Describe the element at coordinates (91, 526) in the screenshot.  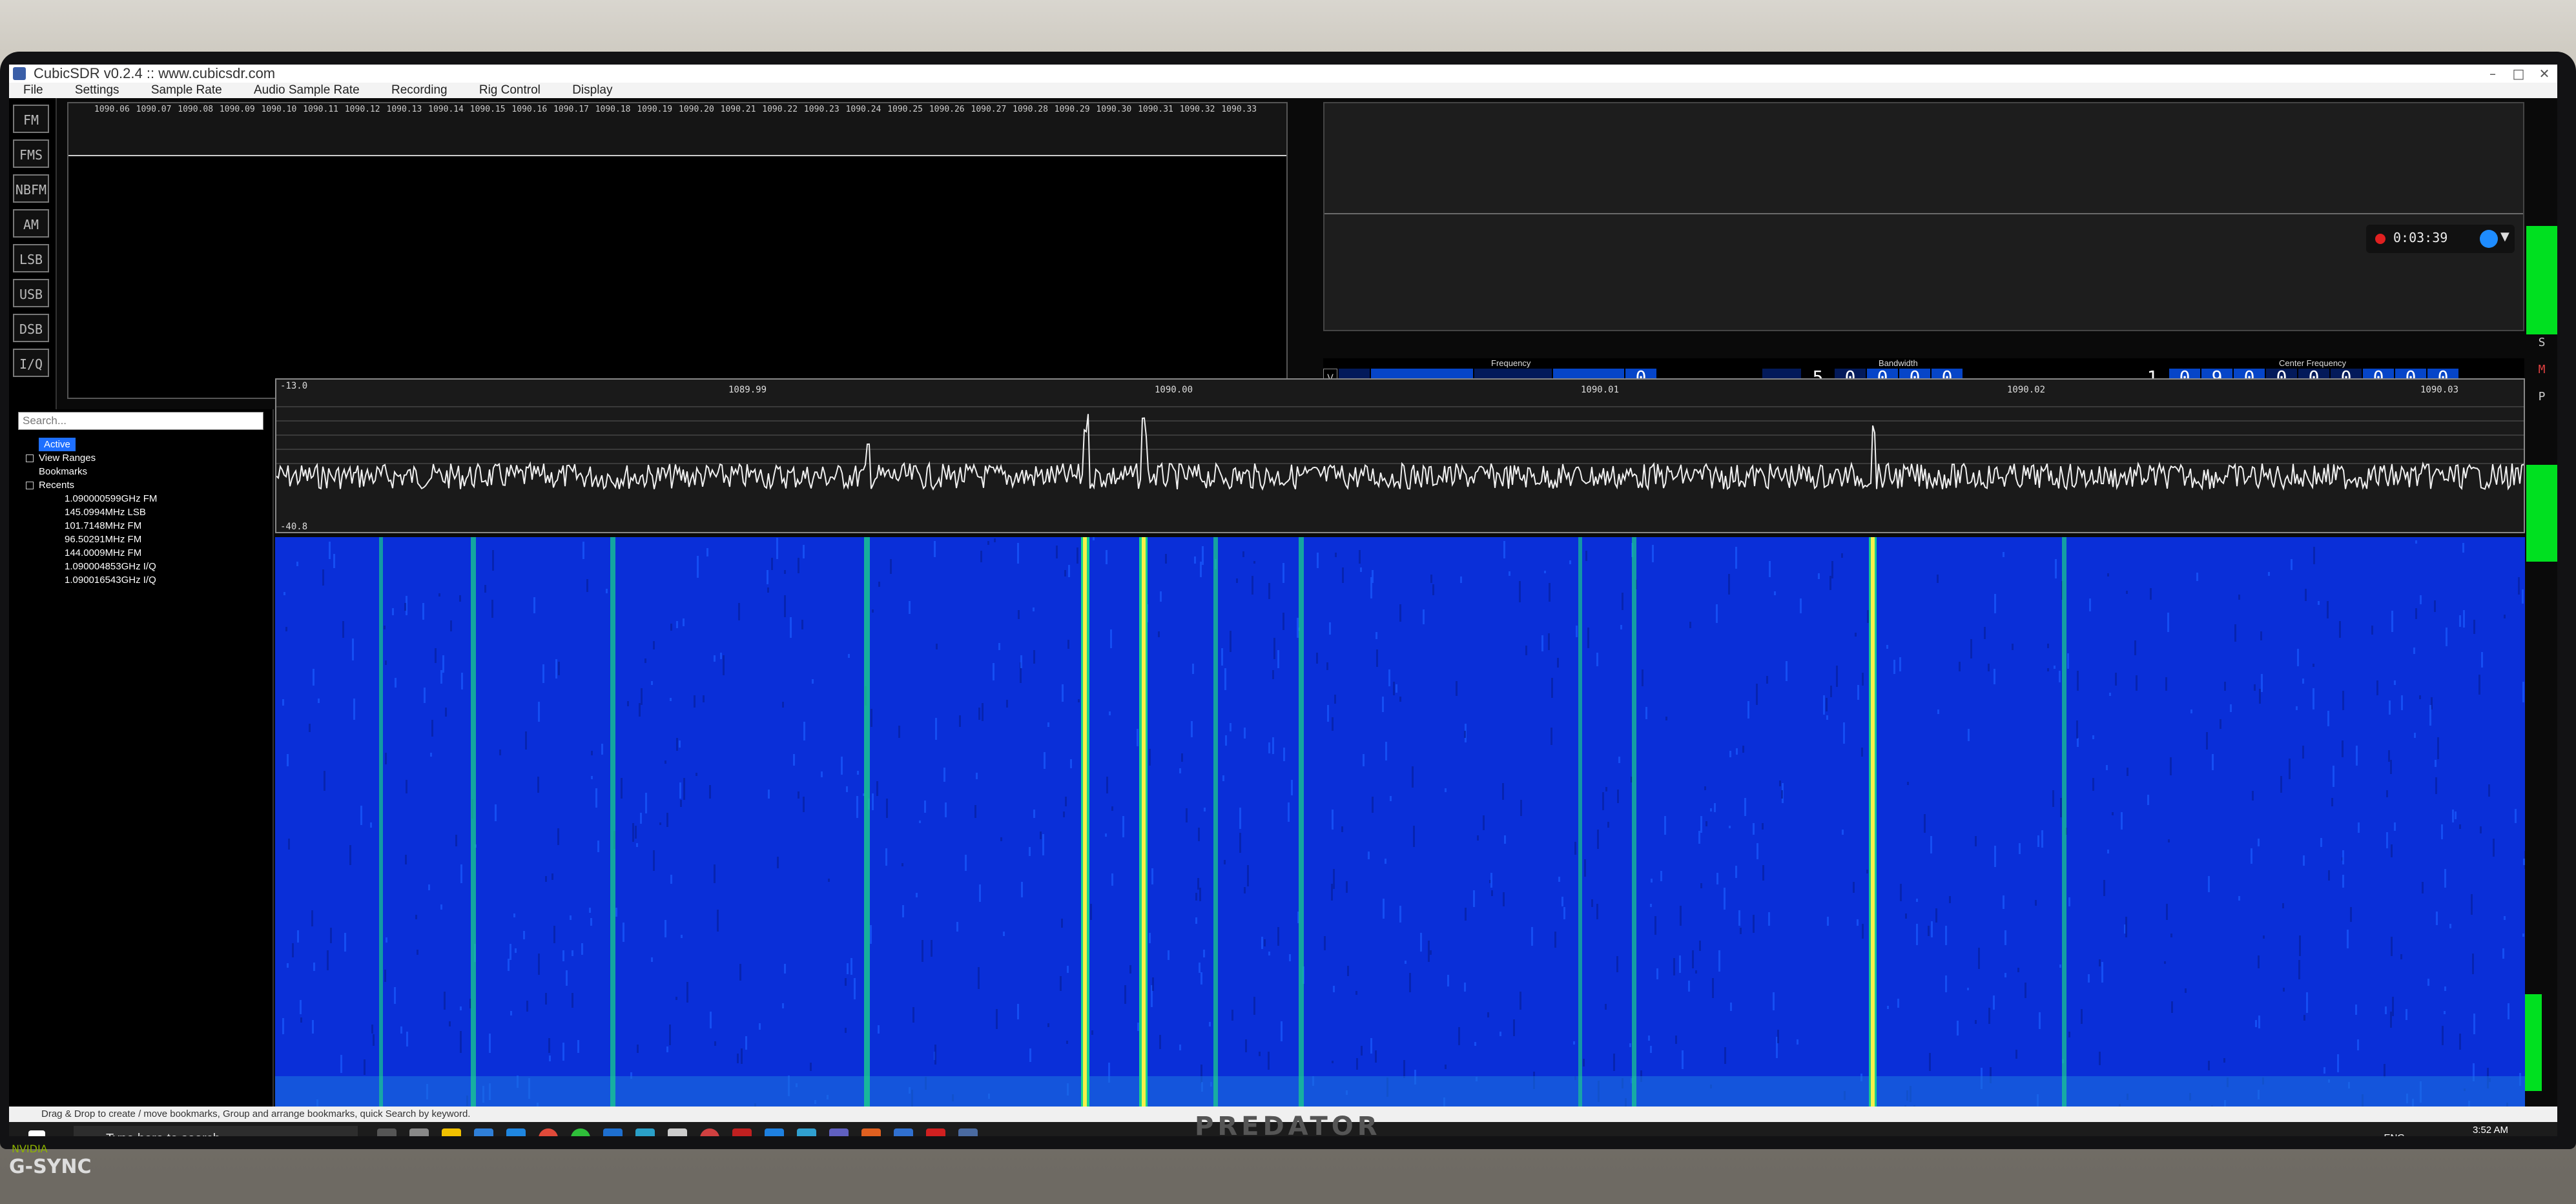
I see `recent-item: 101.7148MHz FM` at that location.